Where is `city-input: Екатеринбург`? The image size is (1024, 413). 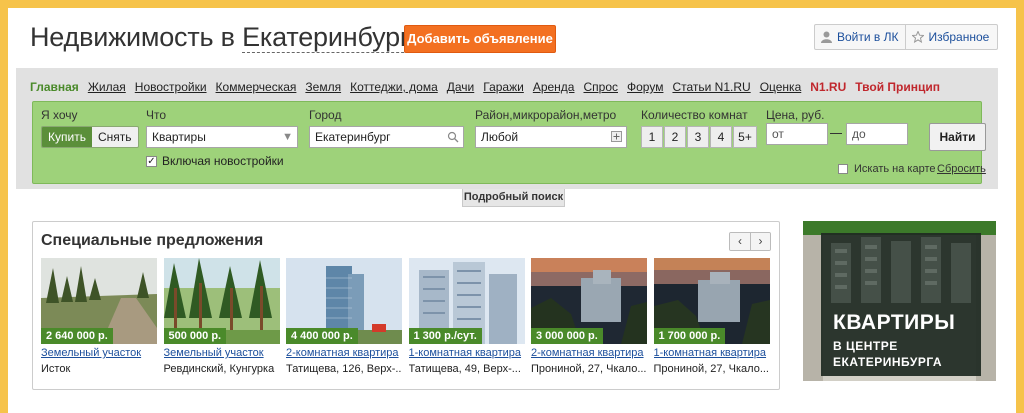
city-input: Екатеринбург is located at coordinates (386, 137).